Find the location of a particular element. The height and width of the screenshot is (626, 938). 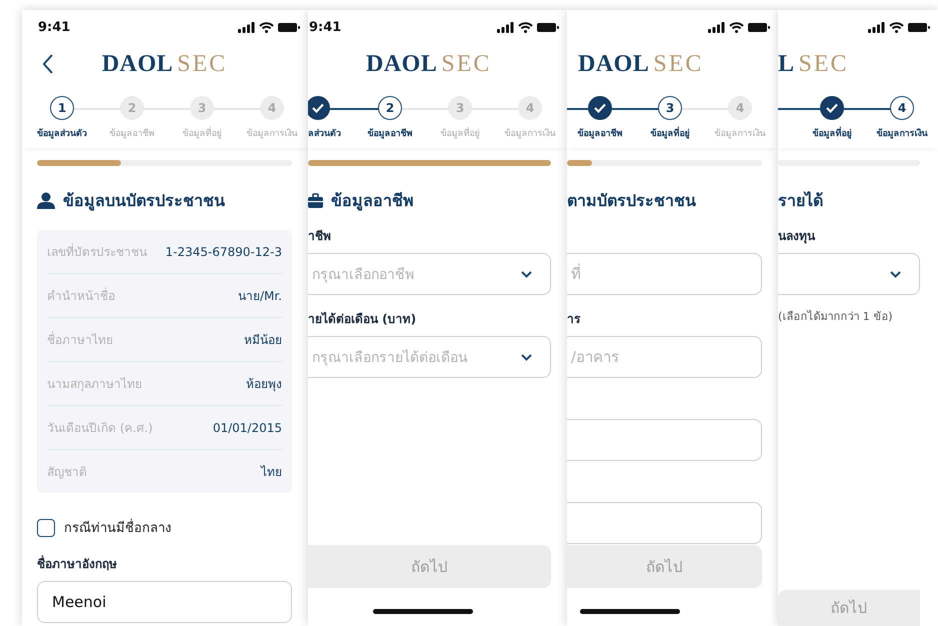

step-item: ข้อมูลที่อยู่ is located at coordinates (832, 116).